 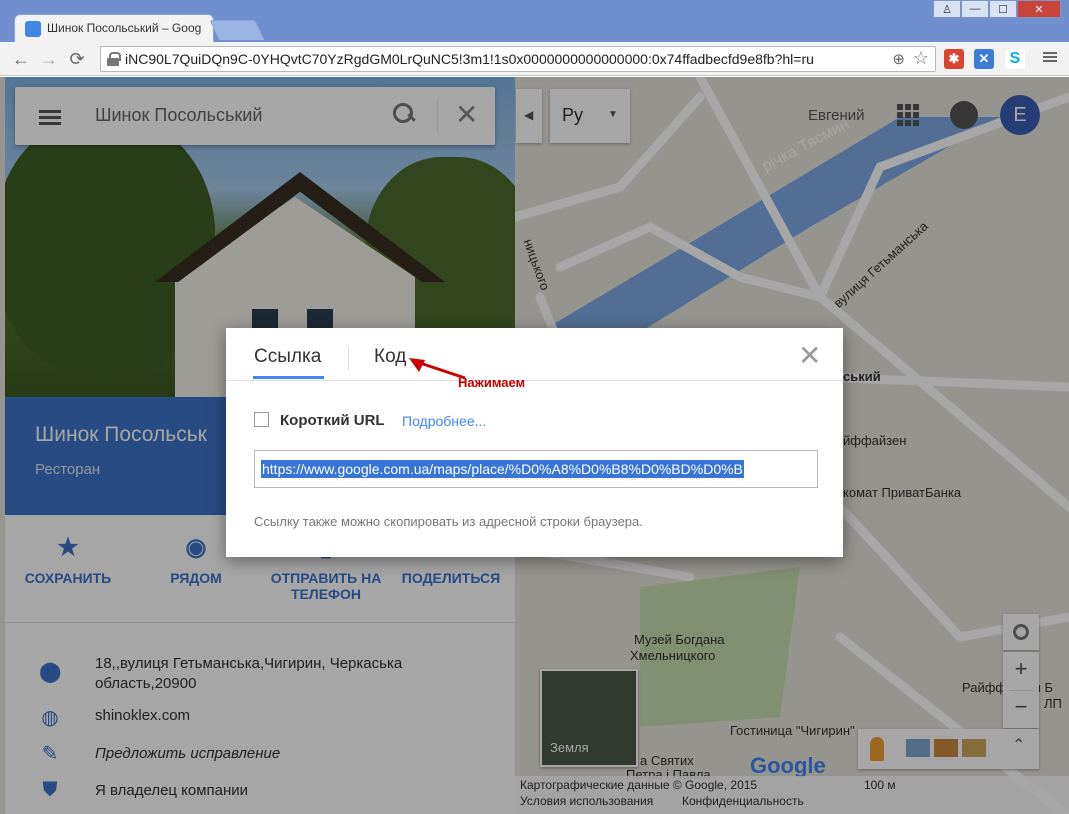 What do you see at coordinates (261, 419) in the screenshot?
I see `short-url-checkbox` at bounding box center [261, 419].